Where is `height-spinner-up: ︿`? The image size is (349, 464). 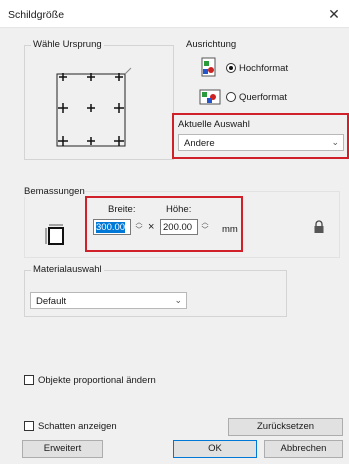 height-spinner-up: ︿ is located at coordinates (205, 222).